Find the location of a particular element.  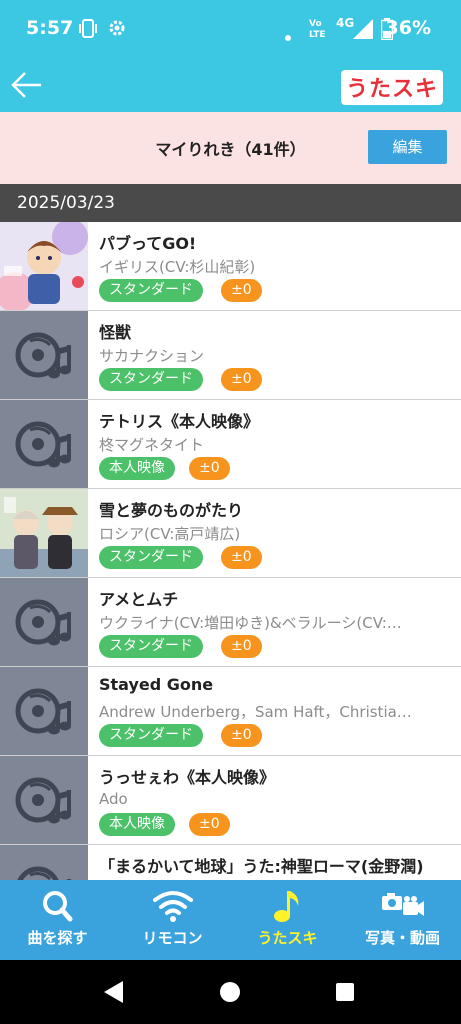

bottom-nav: 曲を探す リモコン うたスキ 写真・動画 is located at coordinates (230, 920).